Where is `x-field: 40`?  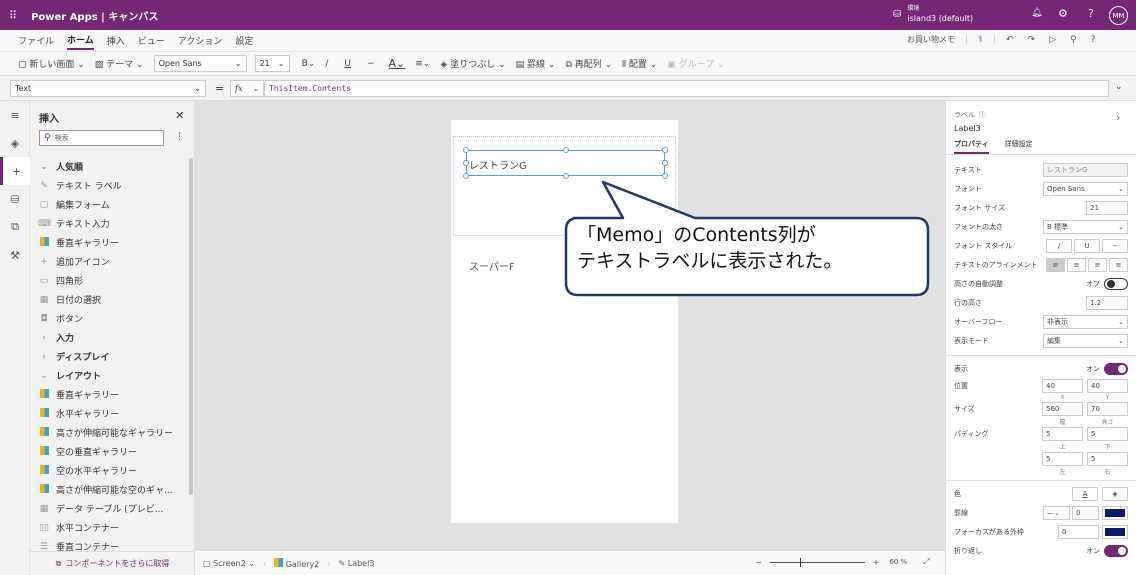 x-field: 40 is located at coordinates (1062, 386).